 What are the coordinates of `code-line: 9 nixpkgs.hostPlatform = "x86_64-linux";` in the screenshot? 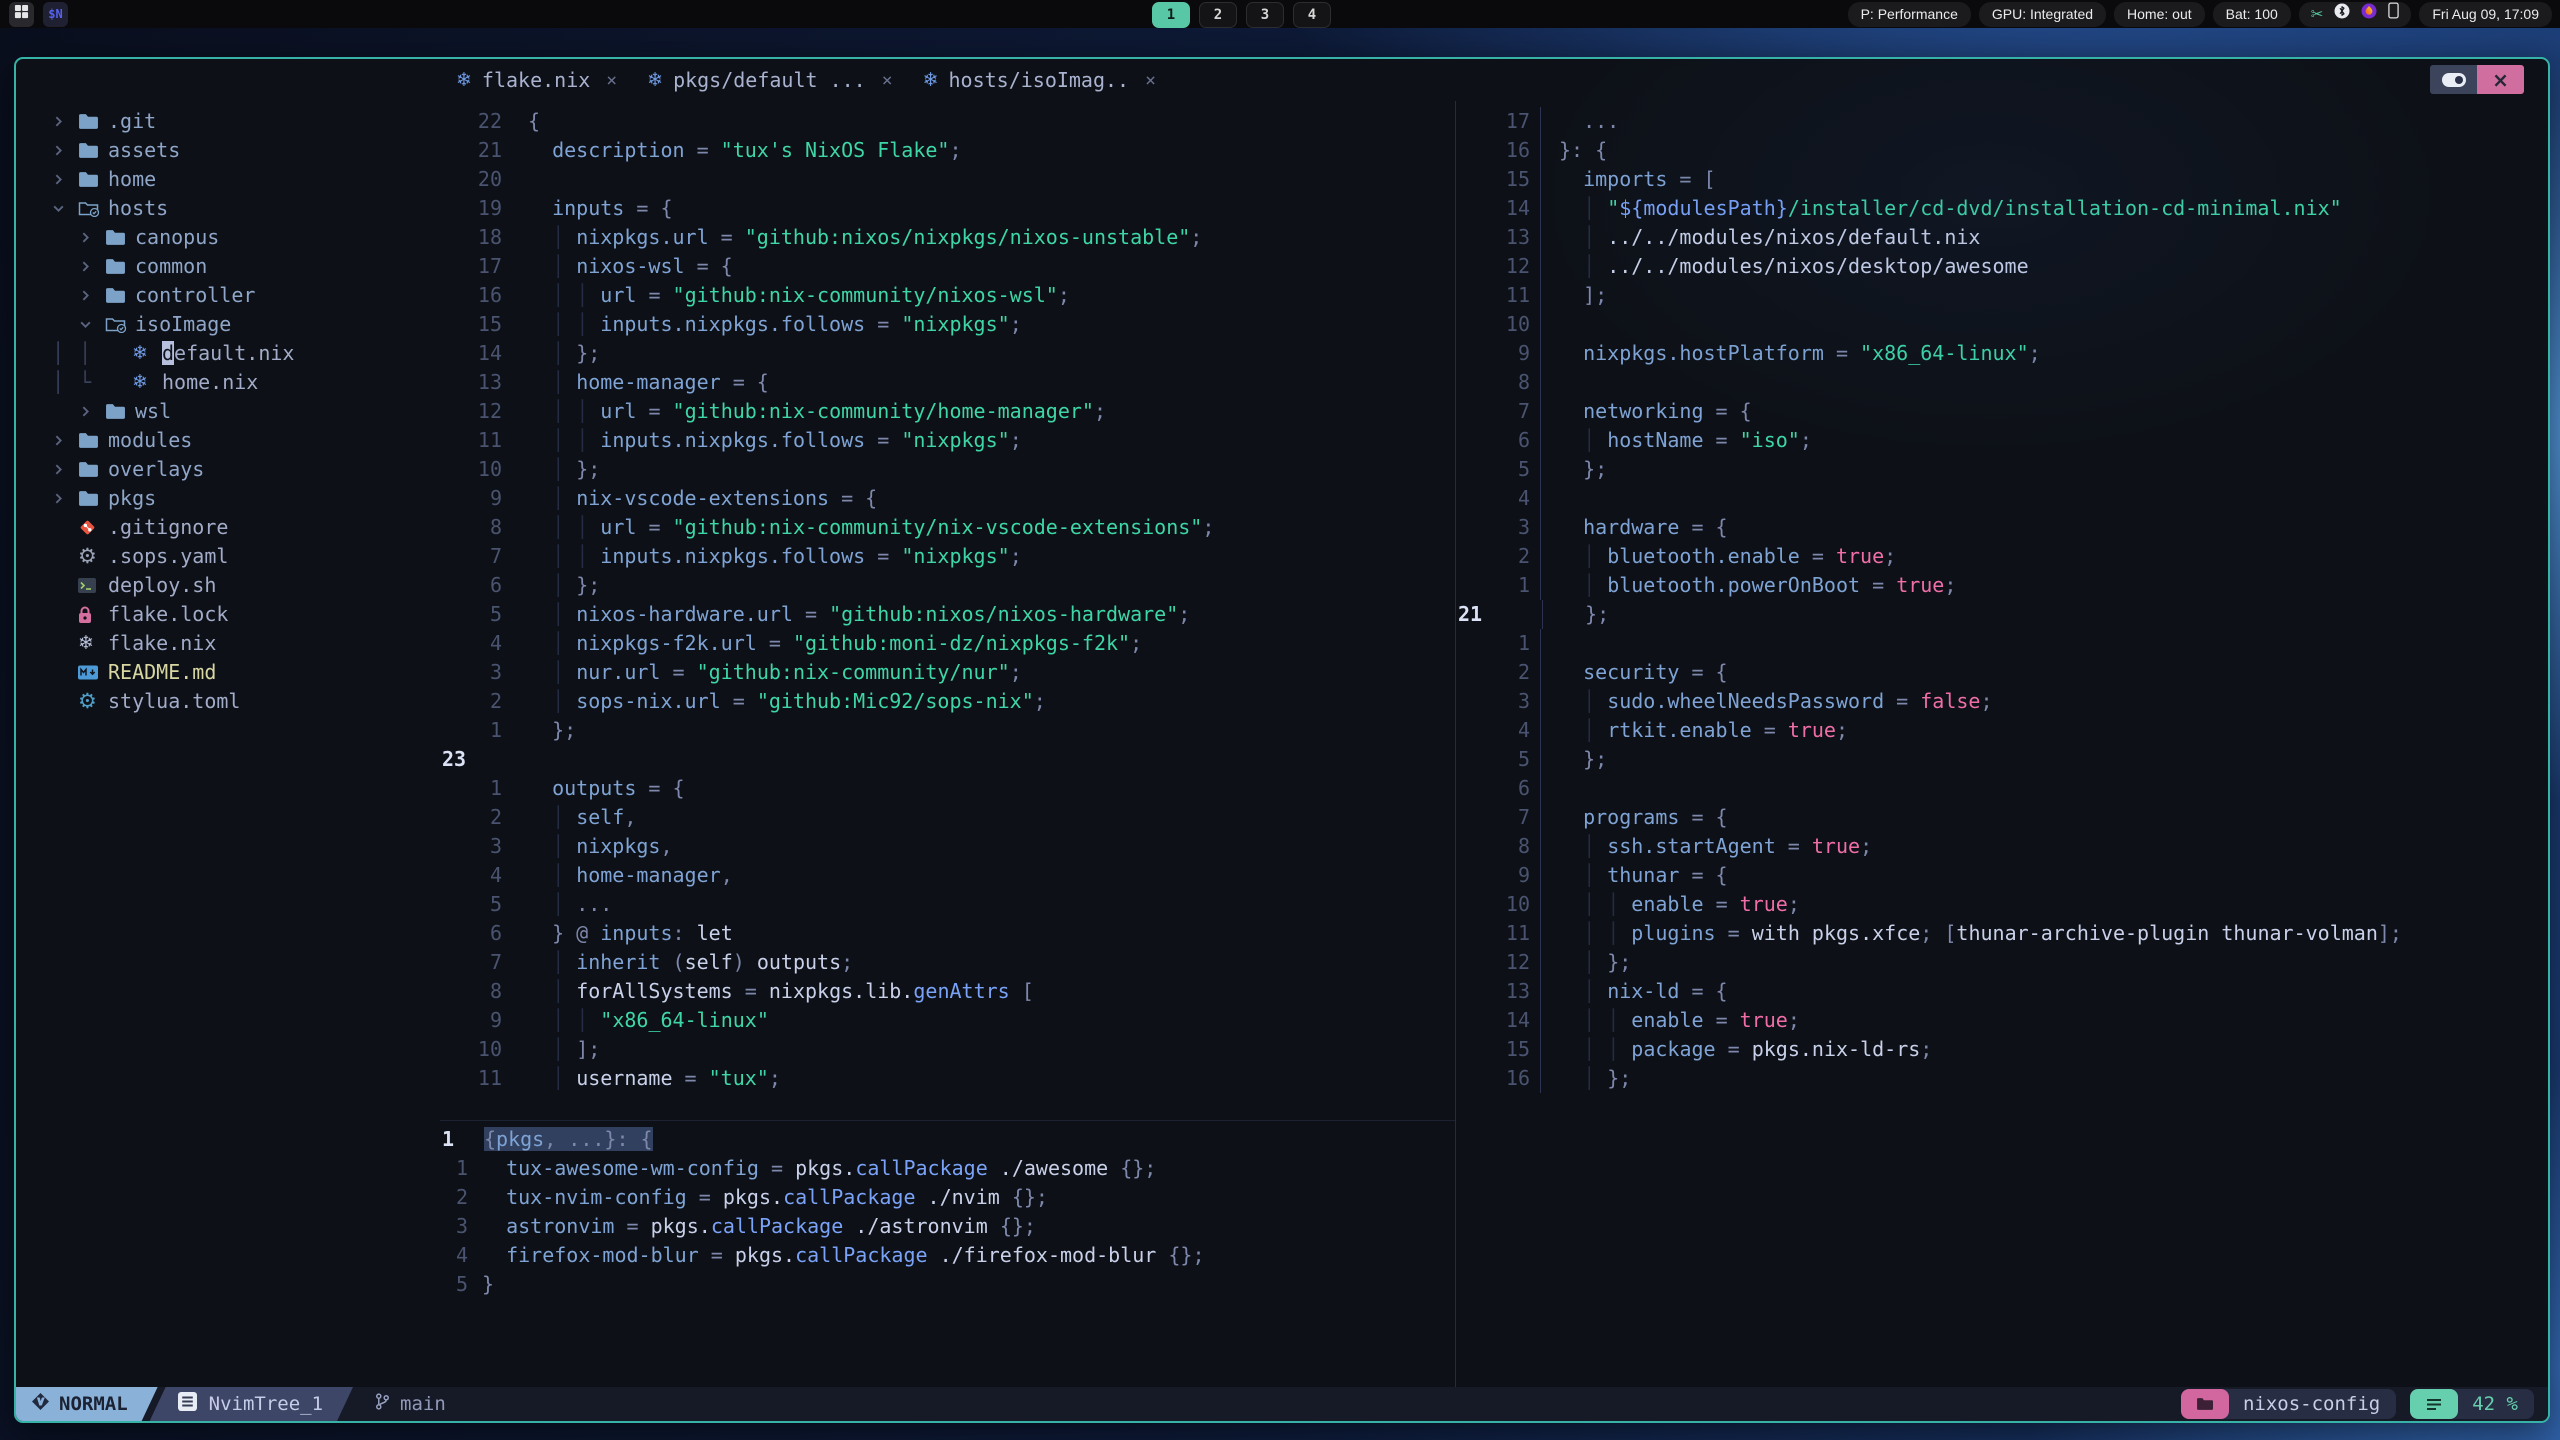 It's located at (2002, 353).